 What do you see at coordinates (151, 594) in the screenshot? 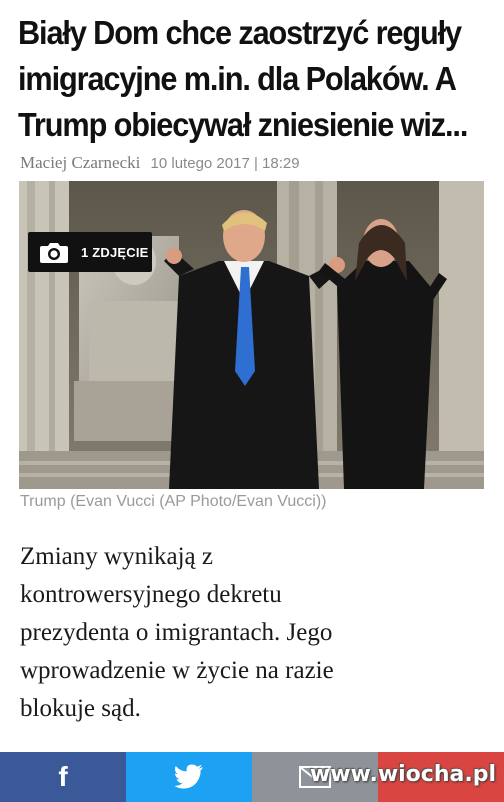
I see `lead-line: kontrowersyjnego dekretu` at bounding box center [151, 594].